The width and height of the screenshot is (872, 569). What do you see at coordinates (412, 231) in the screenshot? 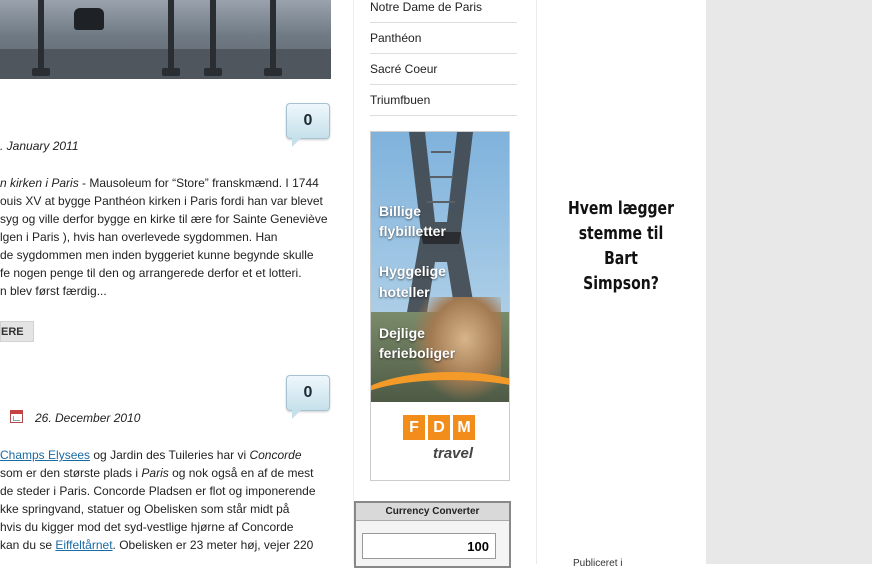
I see `ad-line: flybilletter` at bounding box center [412, 231].